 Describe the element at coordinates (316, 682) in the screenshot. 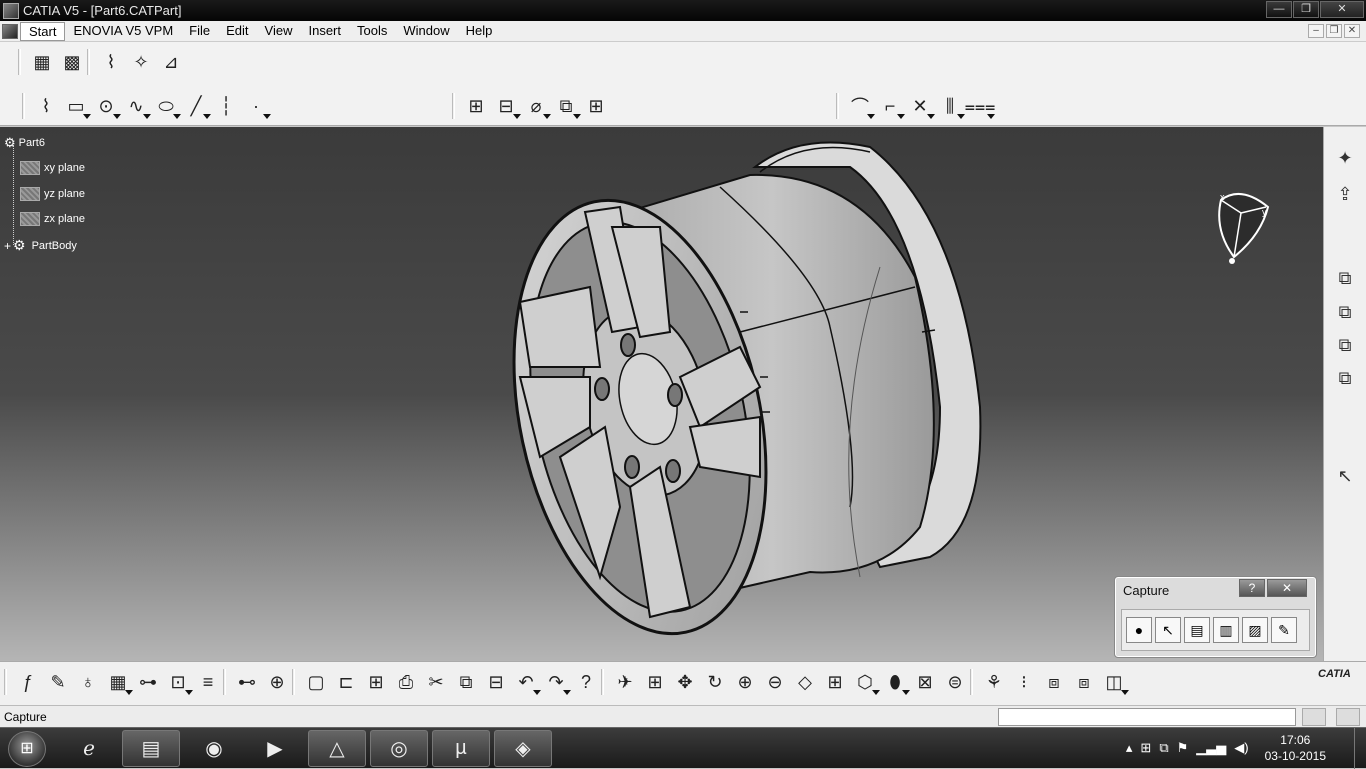

I see `new-file-icon: ▢` at that location.